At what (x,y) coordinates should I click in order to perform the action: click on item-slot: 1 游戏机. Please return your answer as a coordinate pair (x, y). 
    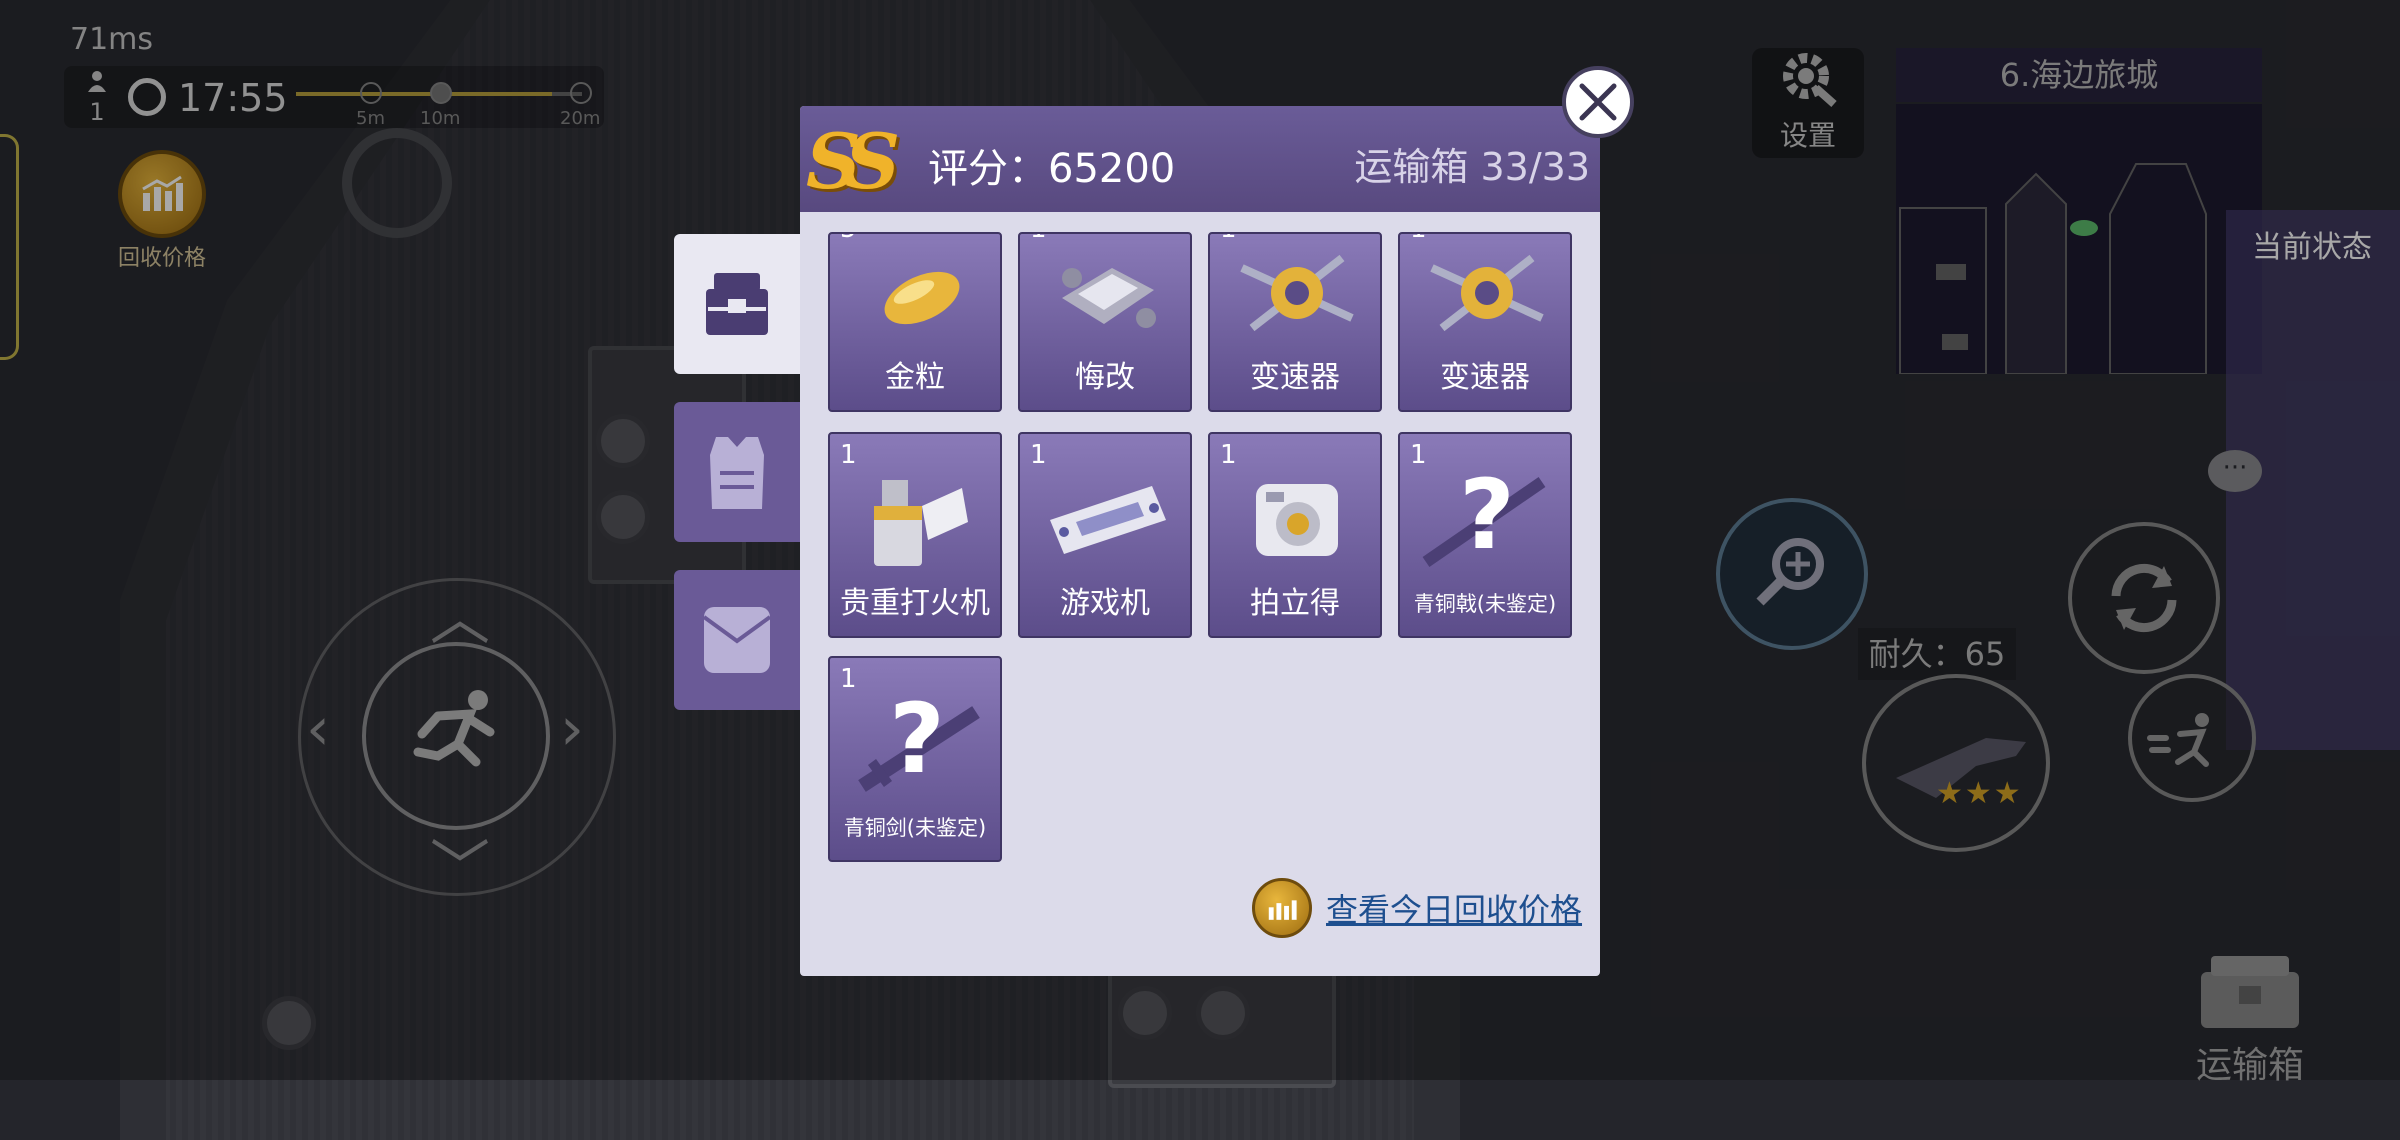
    Looking at the image, I should click on (1105, 535).